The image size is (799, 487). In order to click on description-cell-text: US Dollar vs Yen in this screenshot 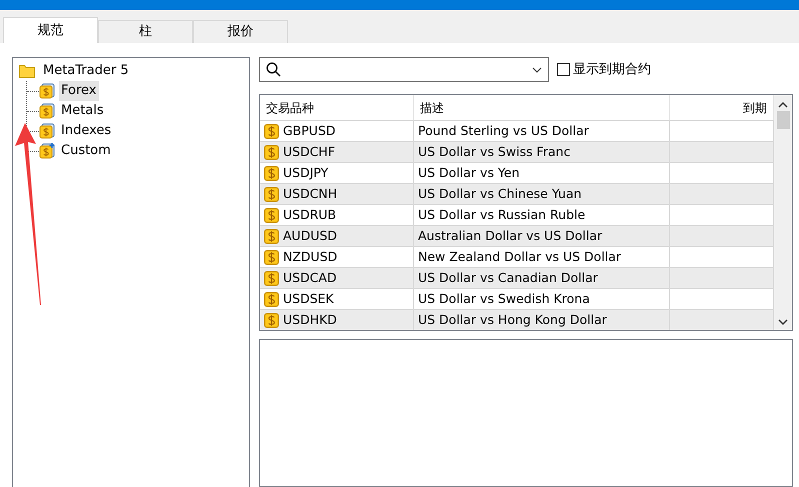, I will do `click(469, 173)`.